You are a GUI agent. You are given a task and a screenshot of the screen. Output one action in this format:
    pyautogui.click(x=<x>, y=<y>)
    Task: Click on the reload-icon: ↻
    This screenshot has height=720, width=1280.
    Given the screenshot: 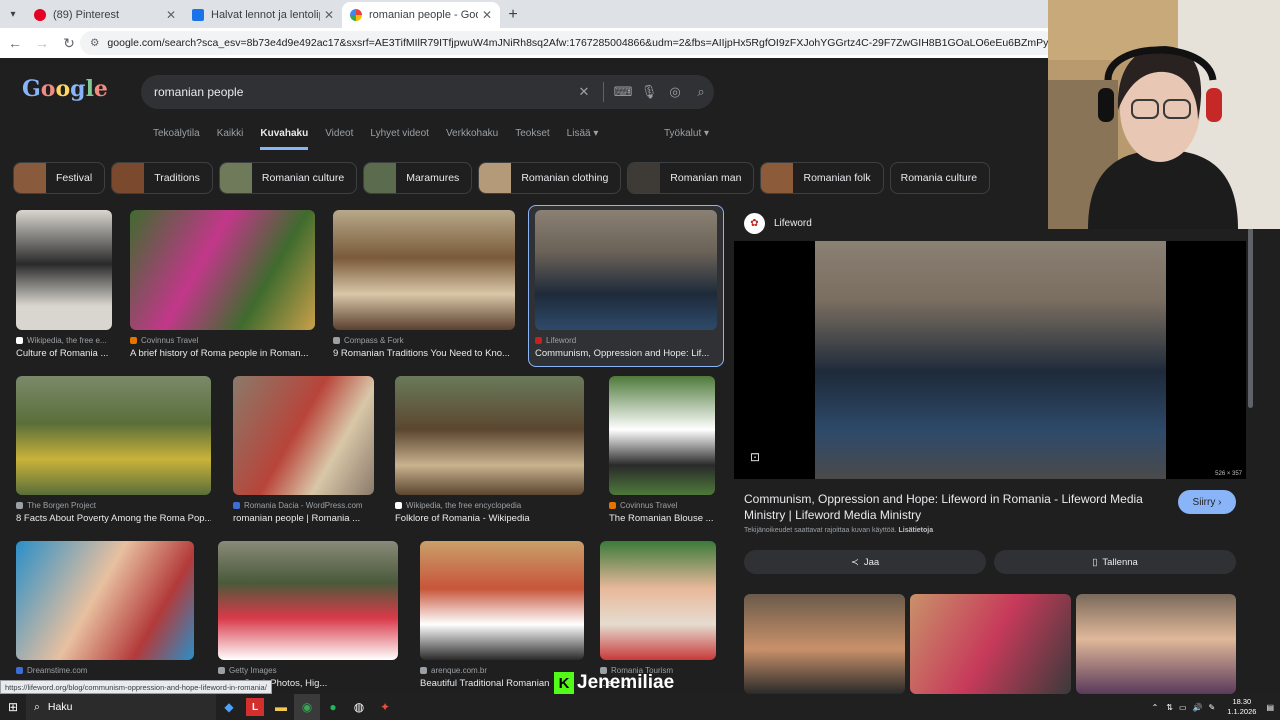 What is the action you would take?
    pyautogui.click(x=69, y=43)
    